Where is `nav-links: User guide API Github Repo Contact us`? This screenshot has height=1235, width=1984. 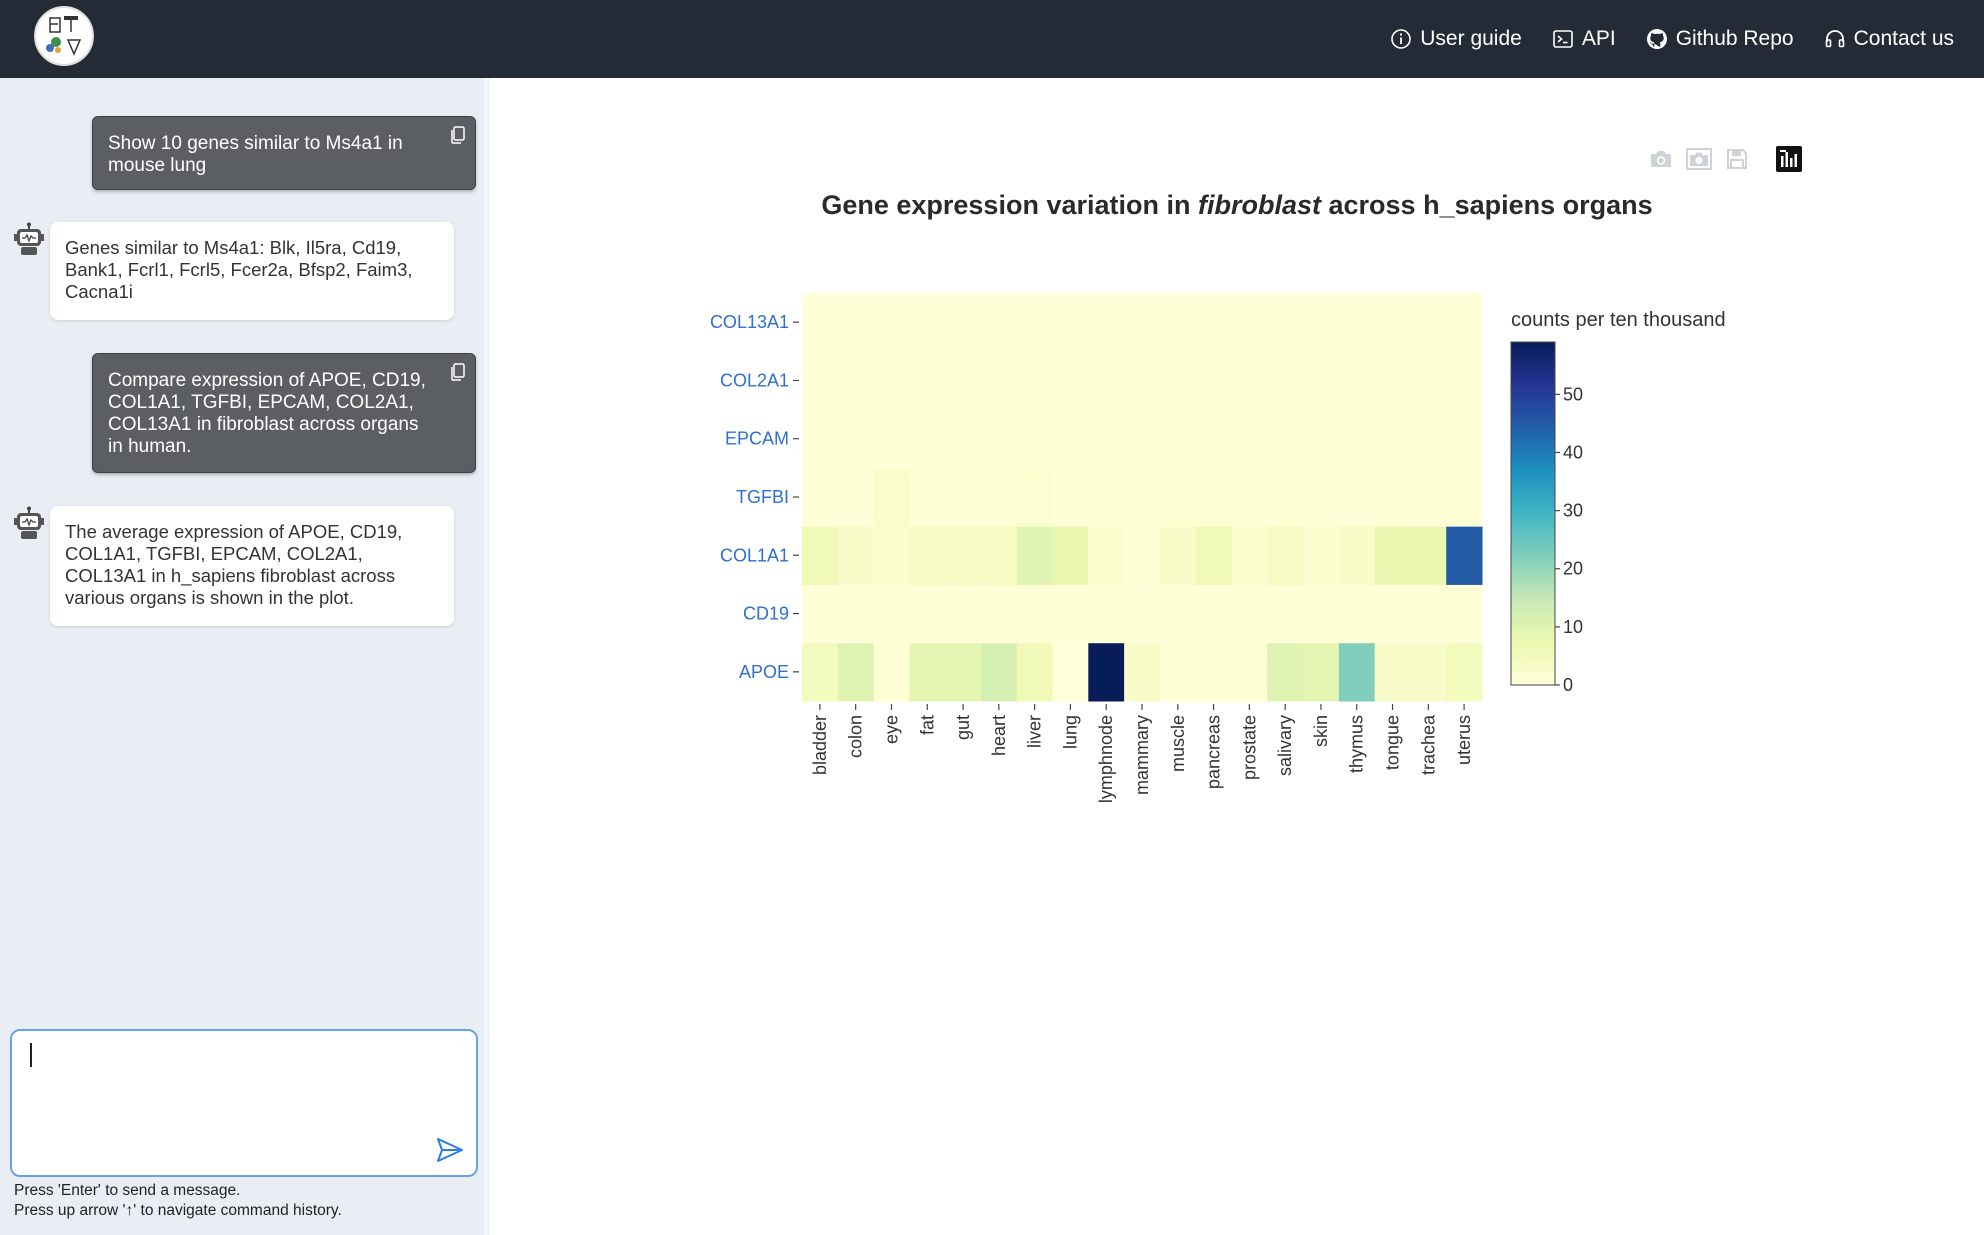 nav-links: User guide API Github Repo Contact us is located at coordinates (1672, 39).